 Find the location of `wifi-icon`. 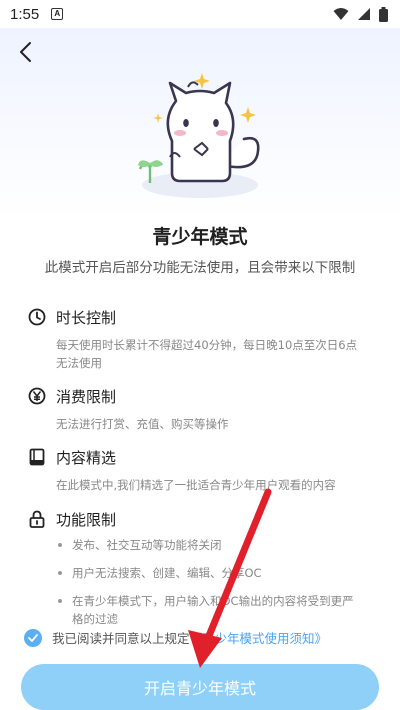

wifi-icon is located at coordinates (341, 14).